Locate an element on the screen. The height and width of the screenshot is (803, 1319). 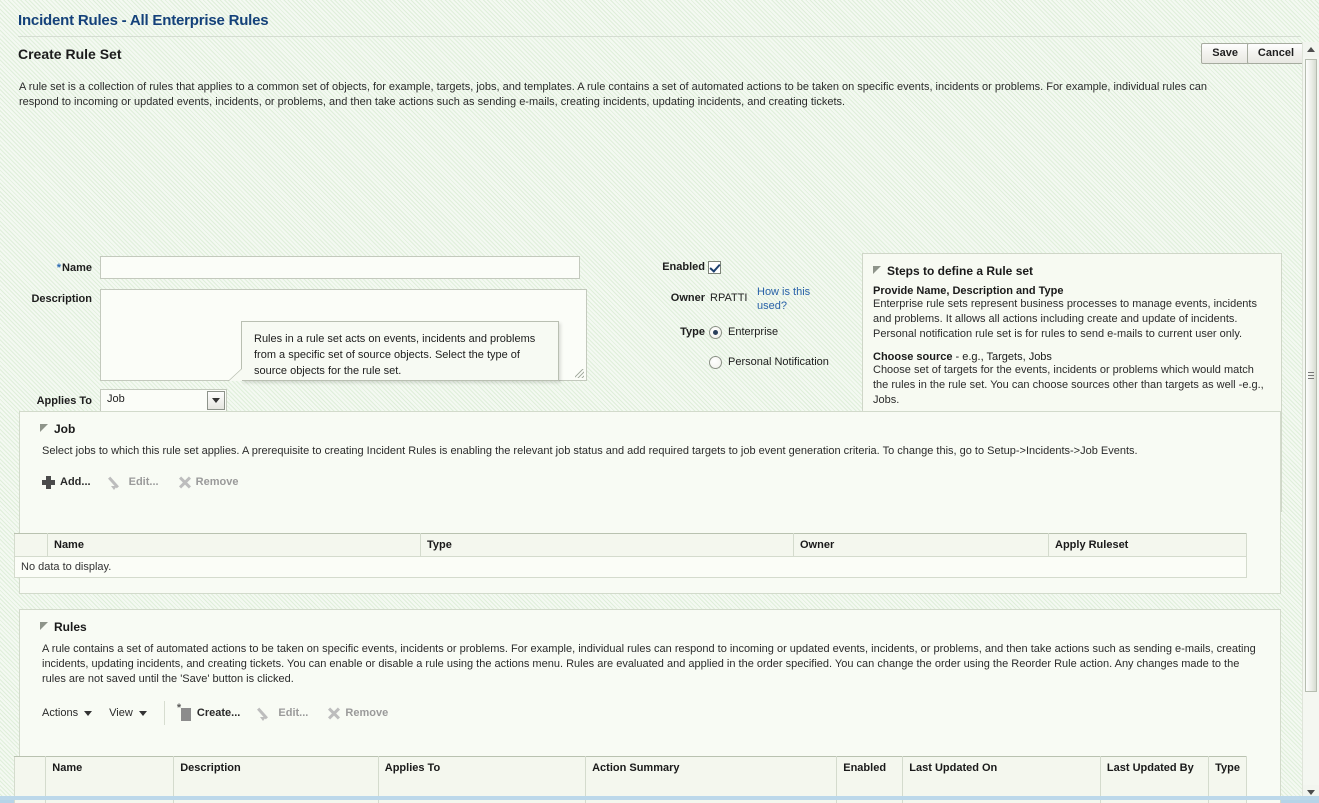
page-scrollbar is located at coordinates (1310, 421).